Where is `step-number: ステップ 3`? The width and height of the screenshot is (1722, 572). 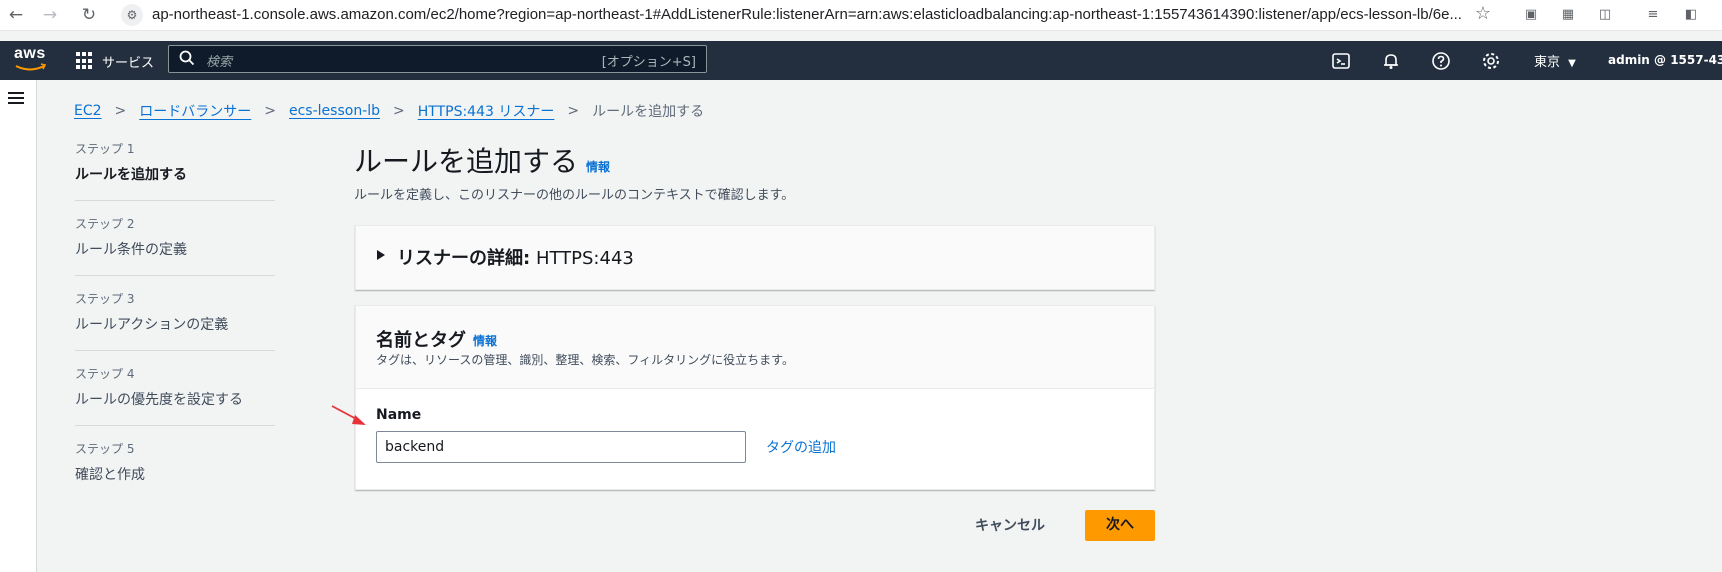
step-number: ステップ 3 is located at coordinates (105, 299).